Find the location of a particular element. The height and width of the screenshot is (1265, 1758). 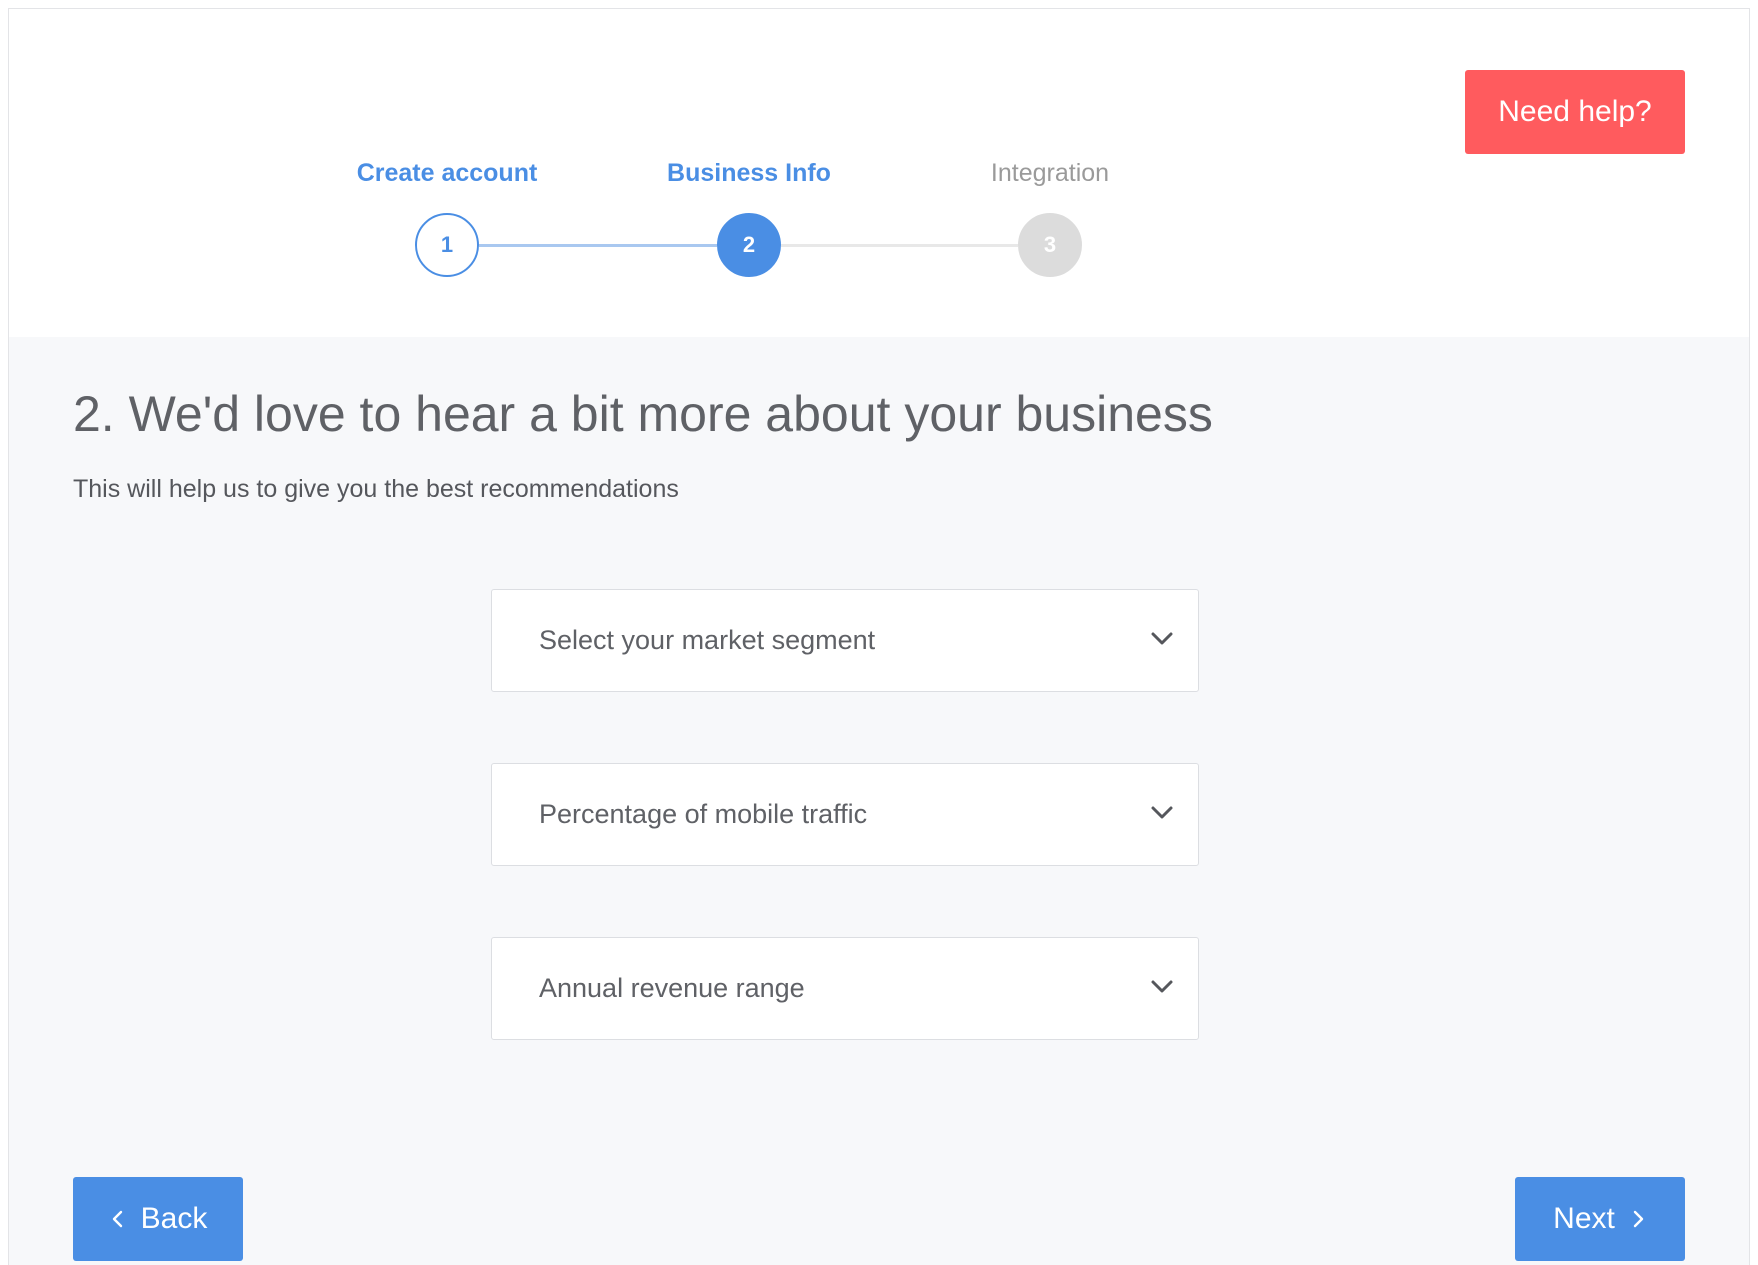

mobile-traffic-placeholder: Percentage of mobile traffic is located at coordinates (703, 814).